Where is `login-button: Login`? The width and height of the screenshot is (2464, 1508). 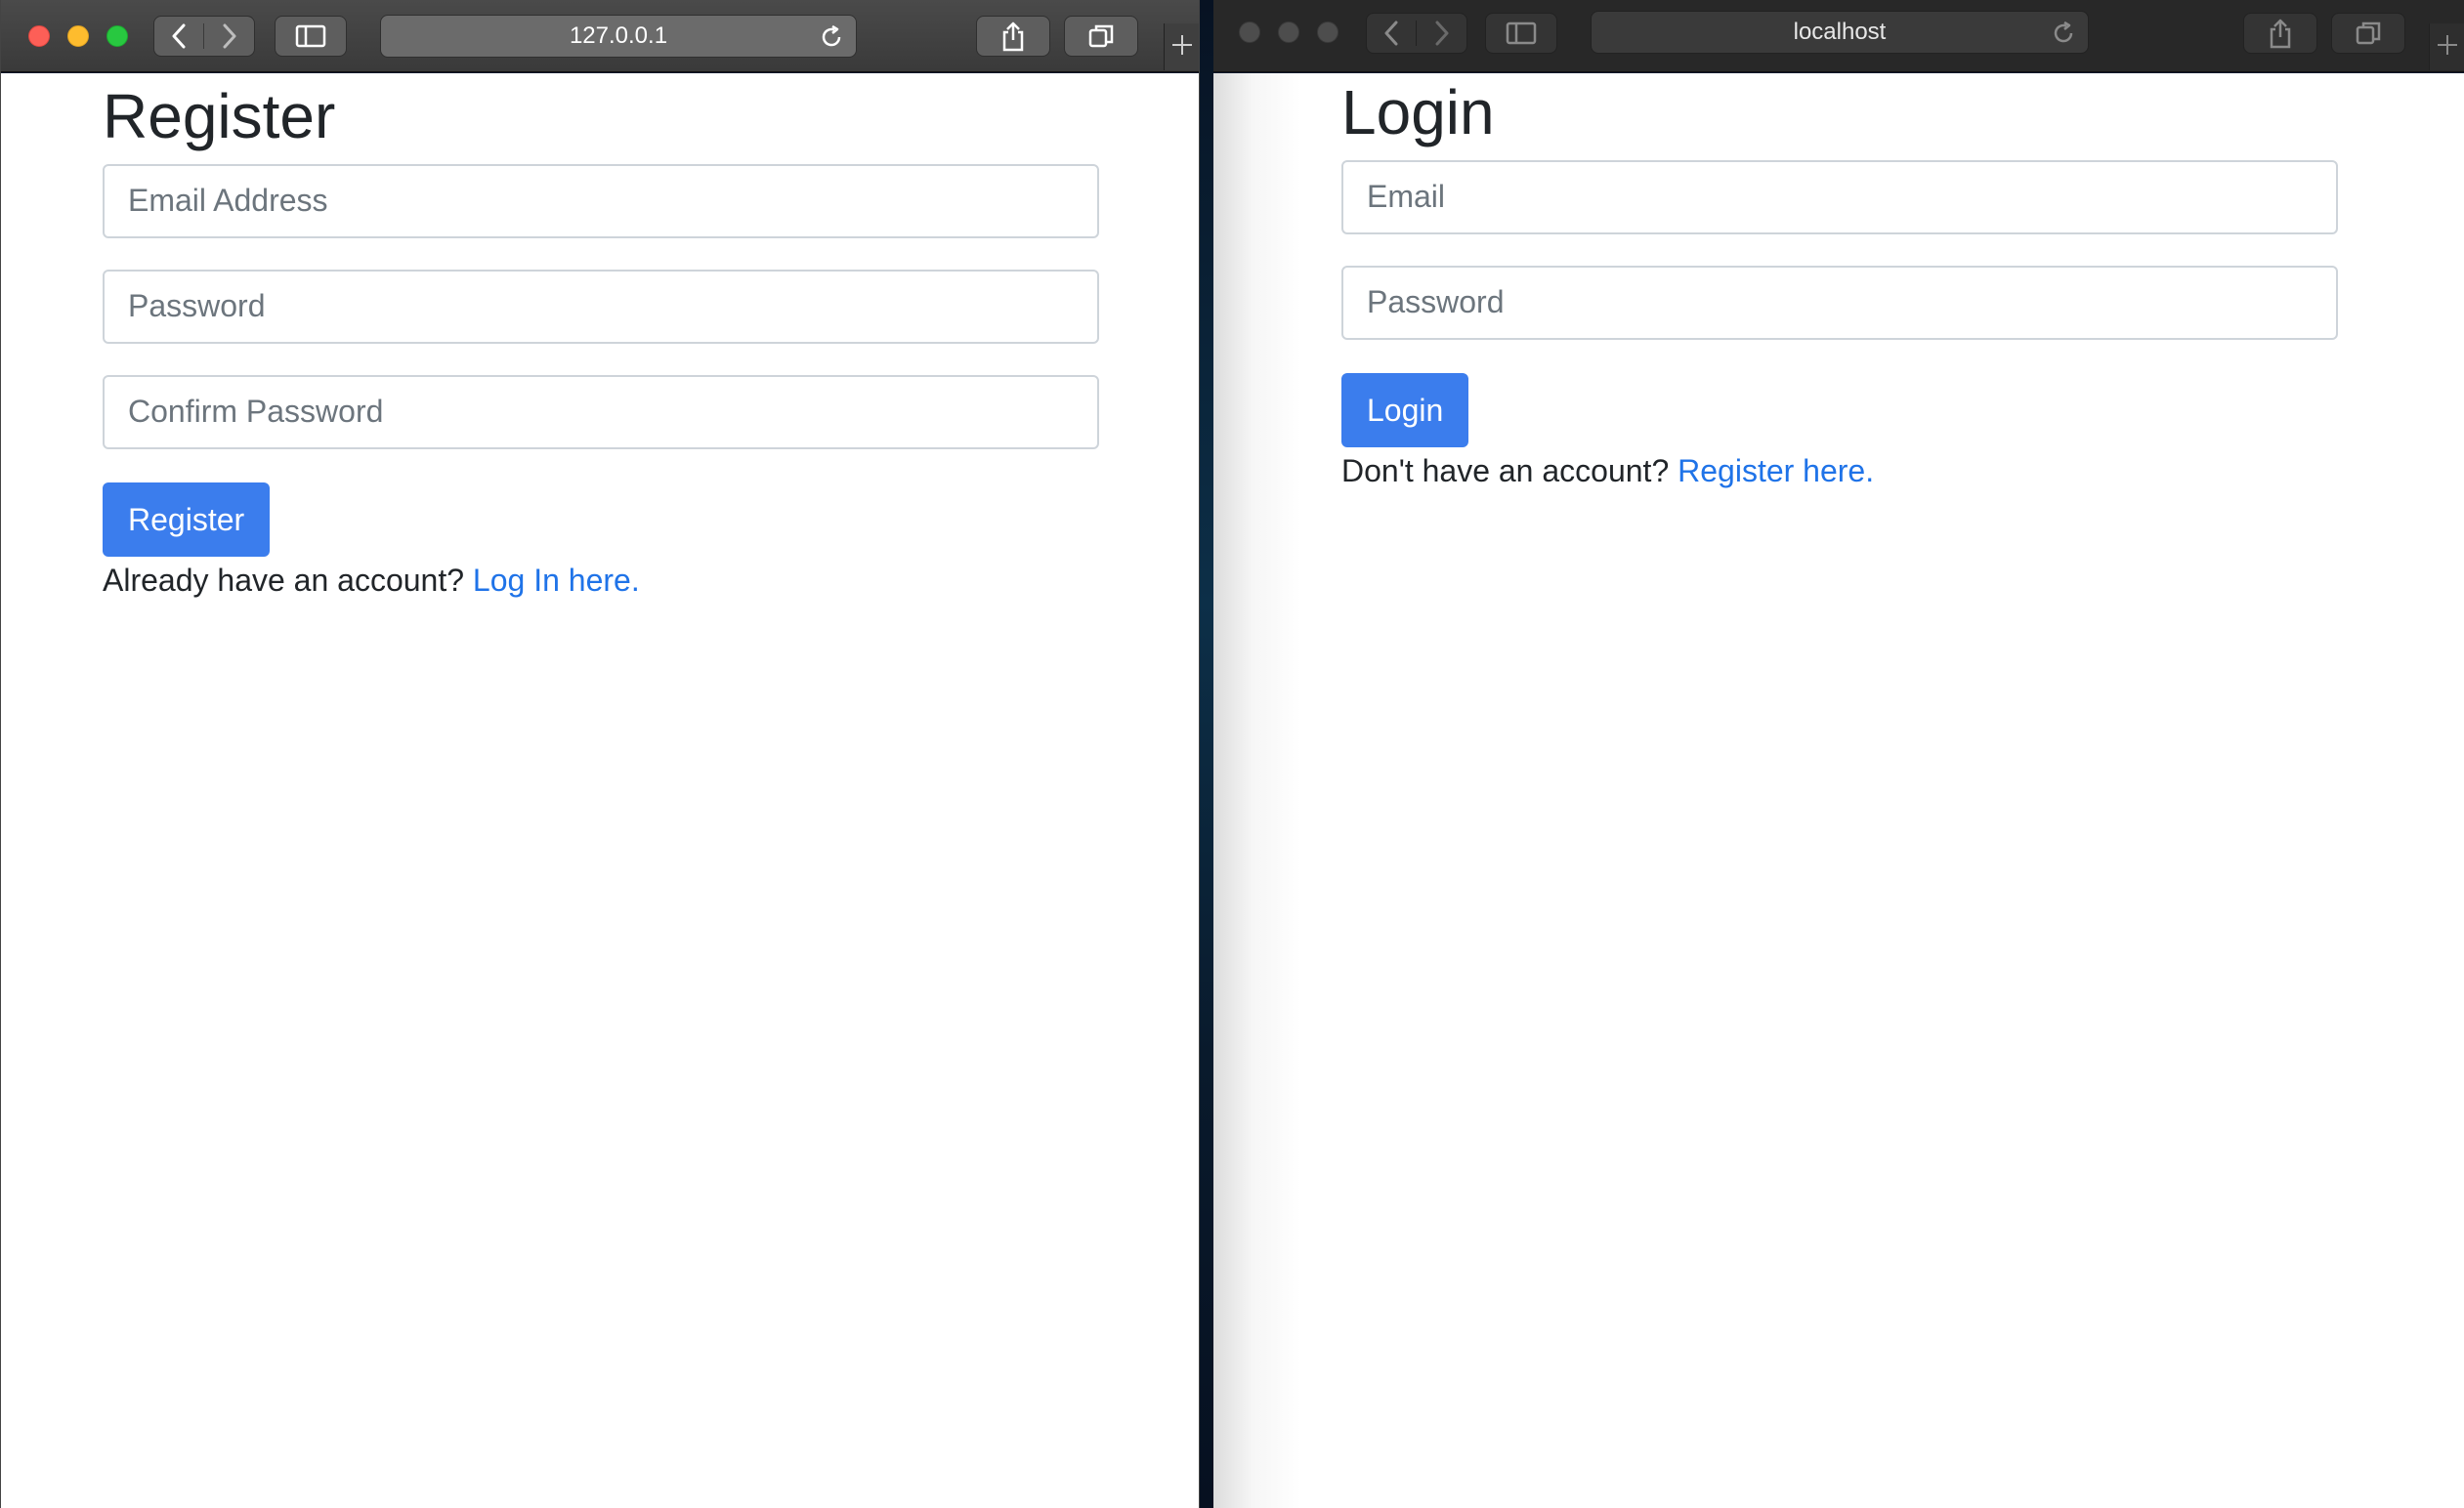
login-button: Login is located at coordinates (1405, 410).